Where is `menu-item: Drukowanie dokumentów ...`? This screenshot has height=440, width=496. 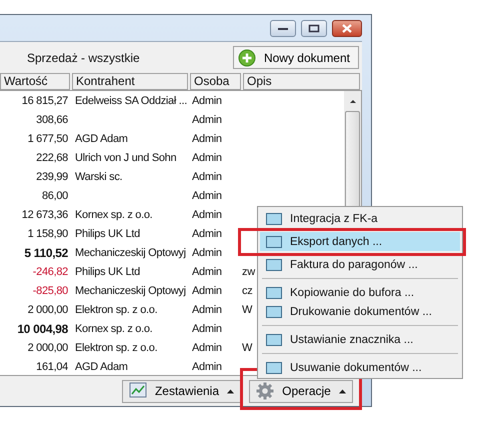
menu-item: Drukowanie dokumentów ... is located at coordinates (360, 311).